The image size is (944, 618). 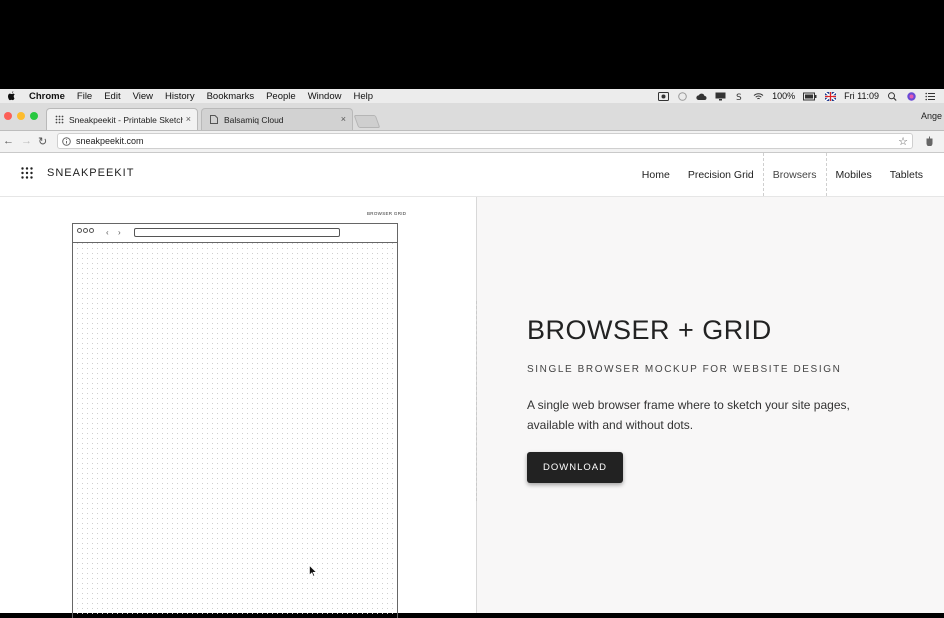 I want to click on grid-favicon-icon, so click(x=59, y=119).